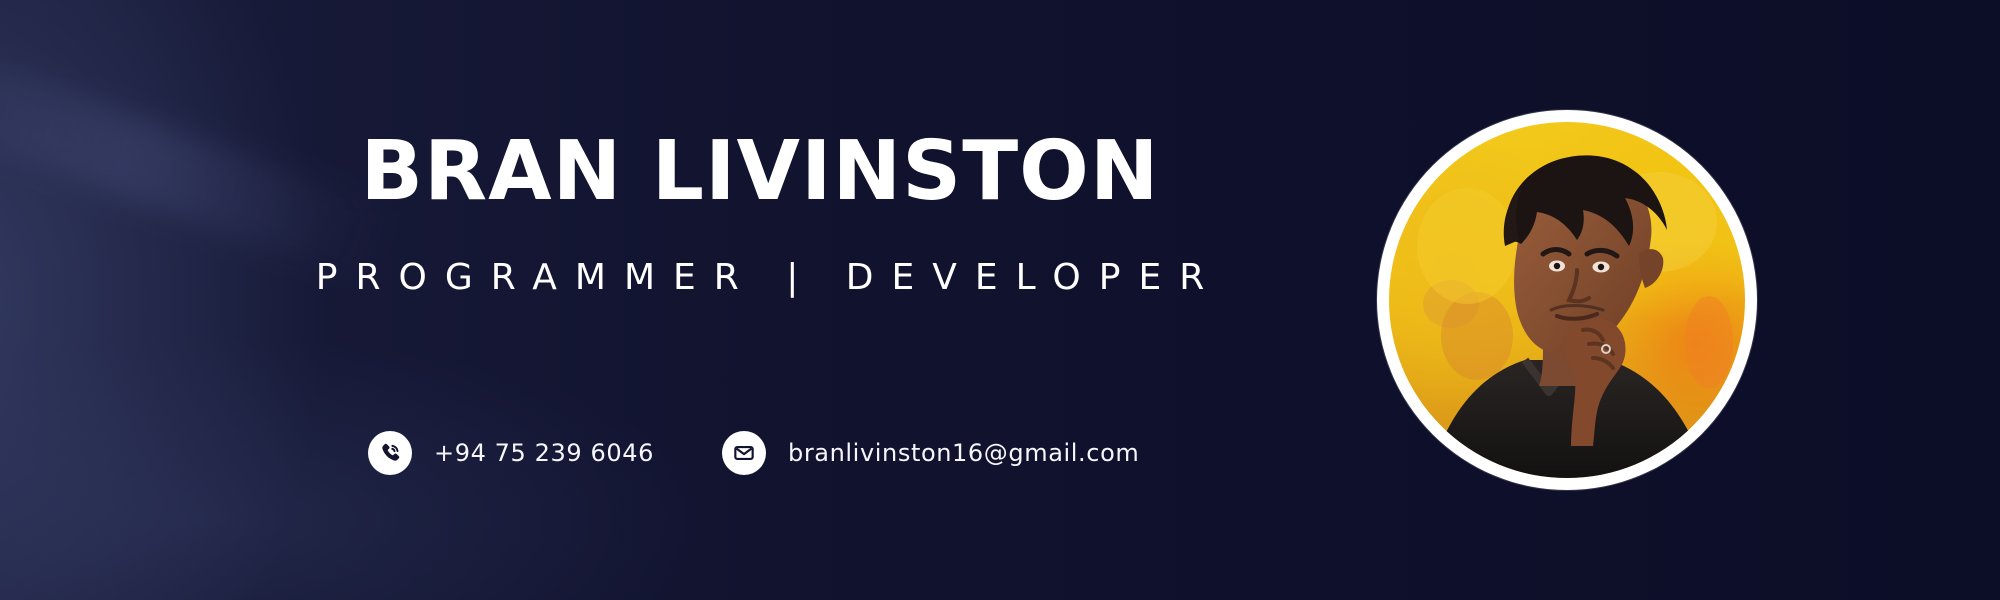  What do you see at coordinates (963, 453) in the screenshot?
I see `email-address: branlivinston16@gmail.com` at bounding box center [963, 453].